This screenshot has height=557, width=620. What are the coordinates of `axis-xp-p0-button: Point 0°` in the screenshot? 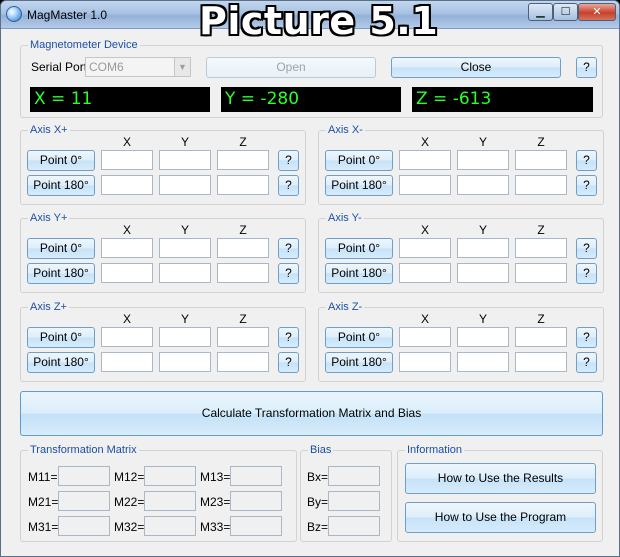 It's located at (61, 160).